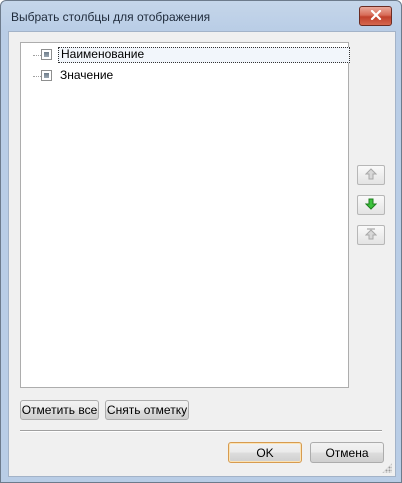 The image size is (402, 483). What do you see at coordinates (59, 410) in the screenshot?
I see `check-all-button: Отметить все` at bounding box center [59, 410].